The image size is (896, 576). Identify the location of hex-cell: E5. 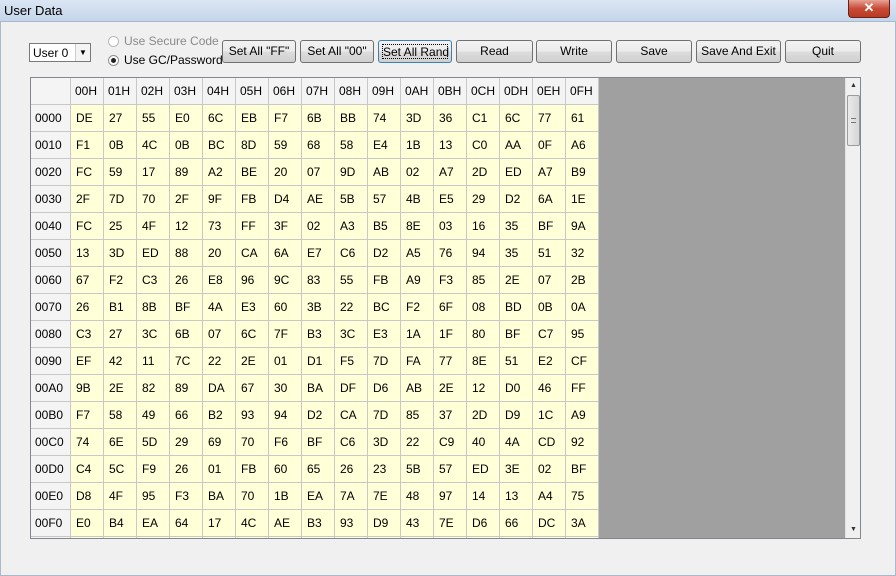
(450, 199).